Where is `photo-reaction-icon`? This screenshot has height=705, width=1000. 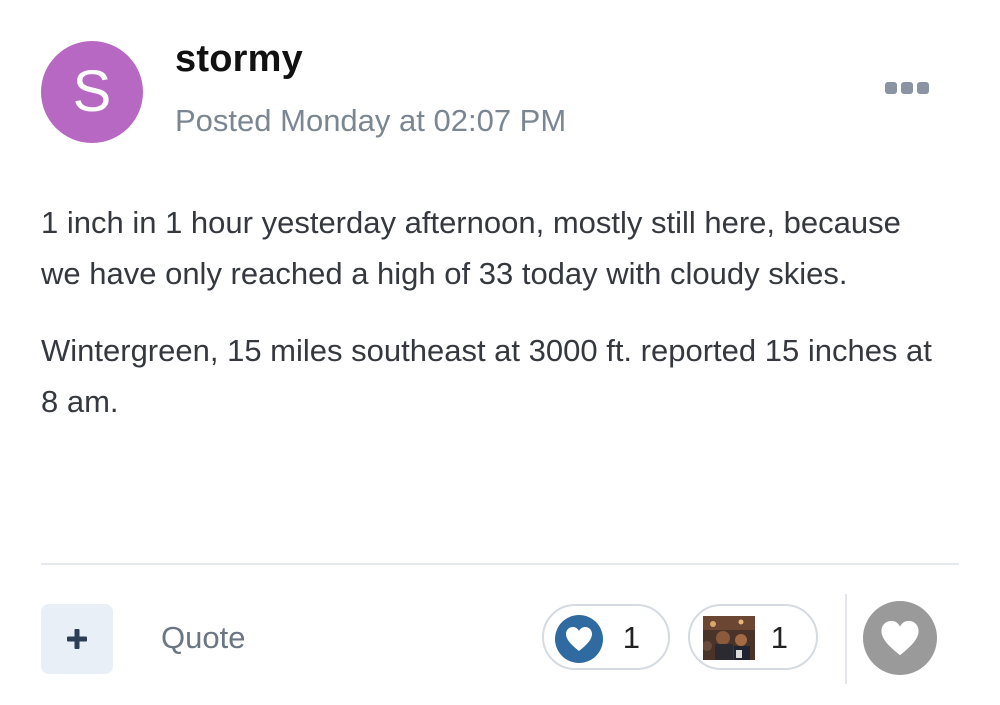
photo-reaction-icon is located at coordinates (729, 638).